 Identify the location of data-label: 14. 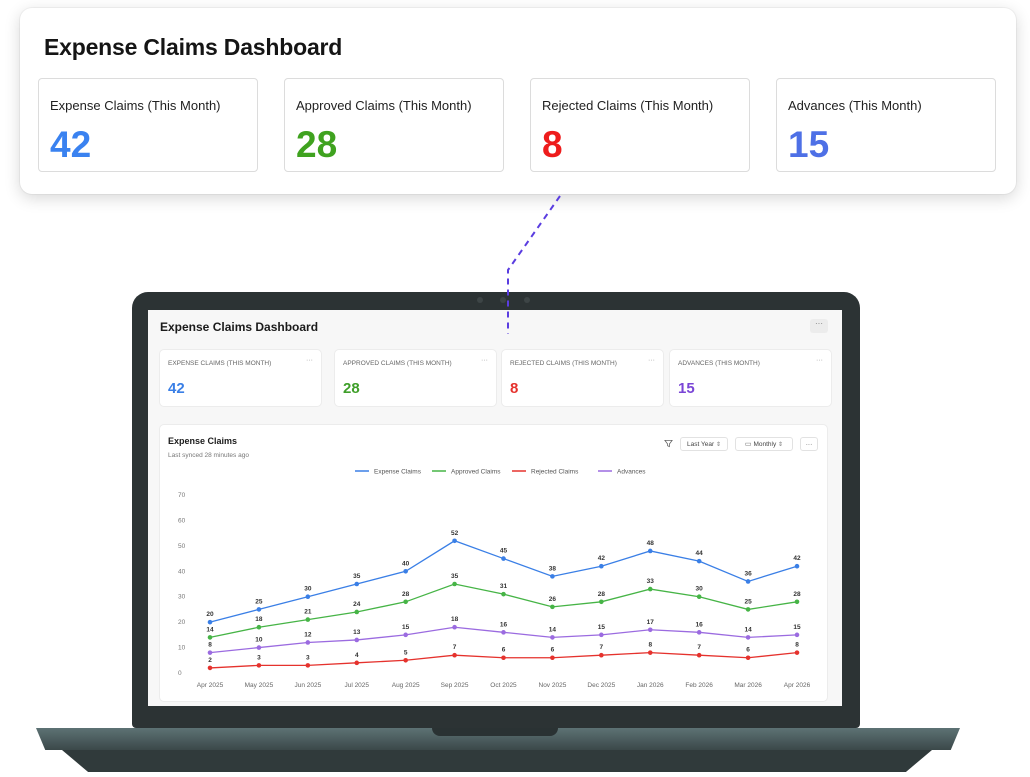
(748, 629).